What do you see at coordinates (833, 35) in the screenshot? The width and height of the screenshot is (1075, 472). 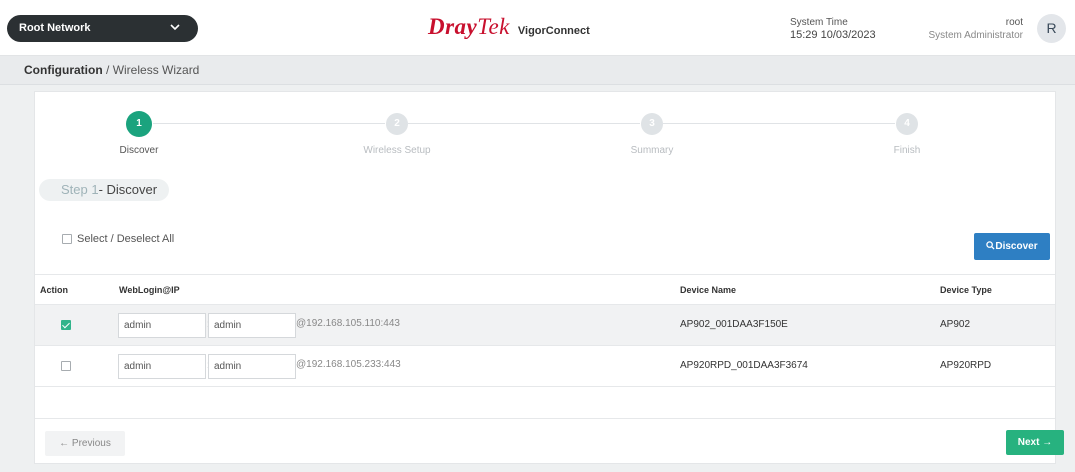 I see `system-time-value: 15:29 10/03/2023` at bounding box center [833, 35].